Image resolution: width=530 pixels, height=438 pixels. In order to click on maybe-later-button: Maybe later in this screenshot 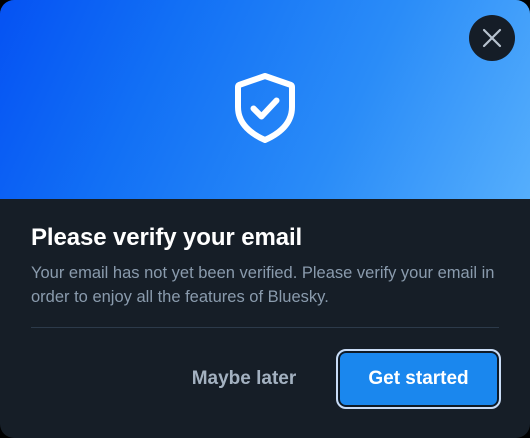, I will do `click(244, 379)`.